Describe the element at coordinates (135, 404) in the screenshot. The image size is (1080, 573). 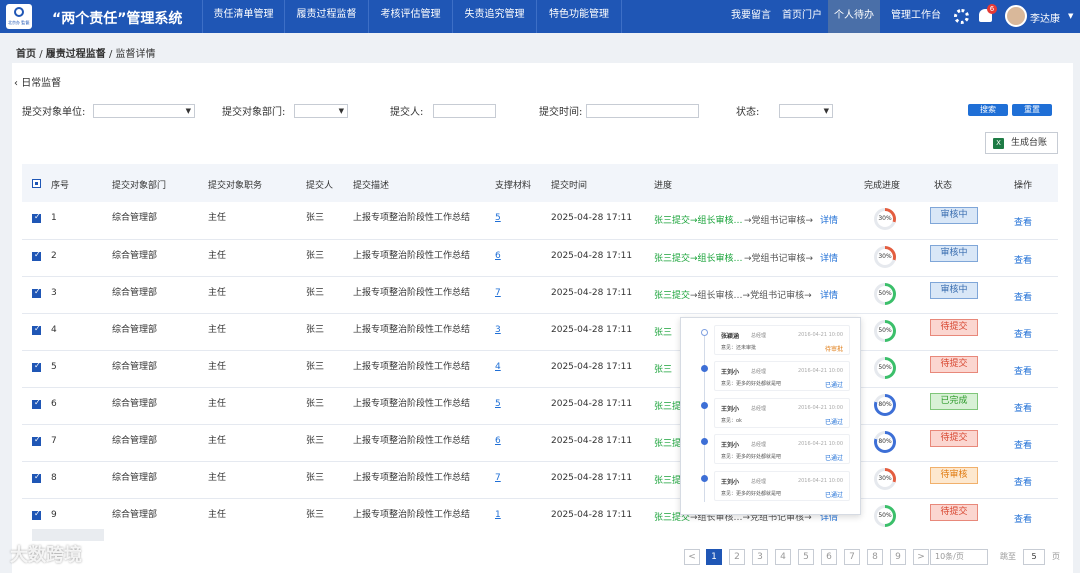
I see `row-dept: 综合管理部` at that location.